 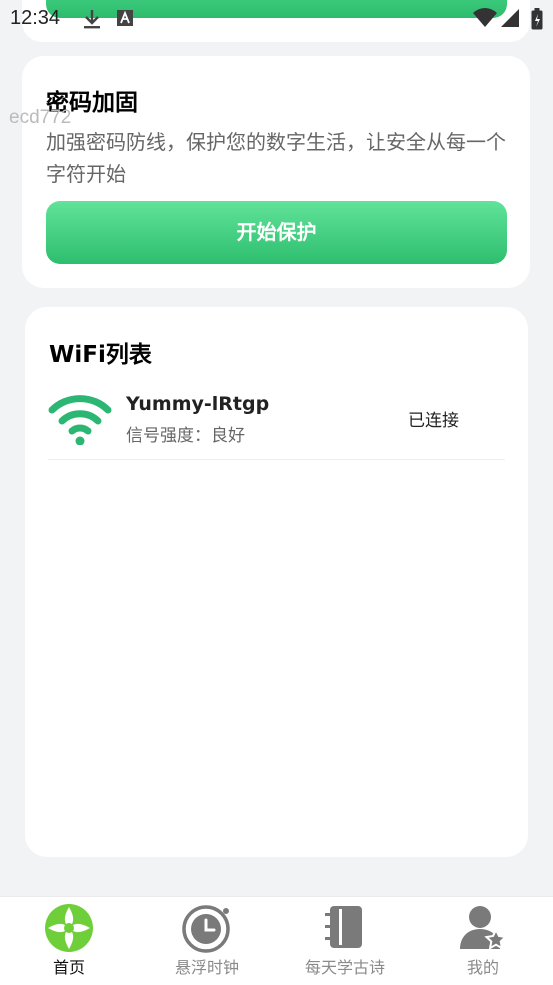 I want to click on start-protection-button: 开始保护, so click(x=276, y=232).